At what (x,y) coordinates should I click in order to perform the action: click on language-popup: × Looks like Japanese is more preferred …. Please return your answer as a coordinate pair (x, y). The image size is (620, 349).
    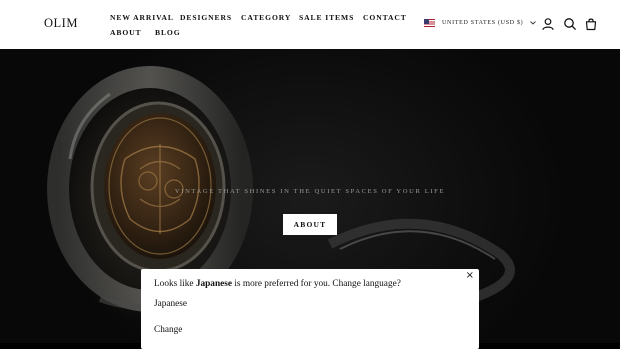
    Looking at the image, I should click on (310, 309).